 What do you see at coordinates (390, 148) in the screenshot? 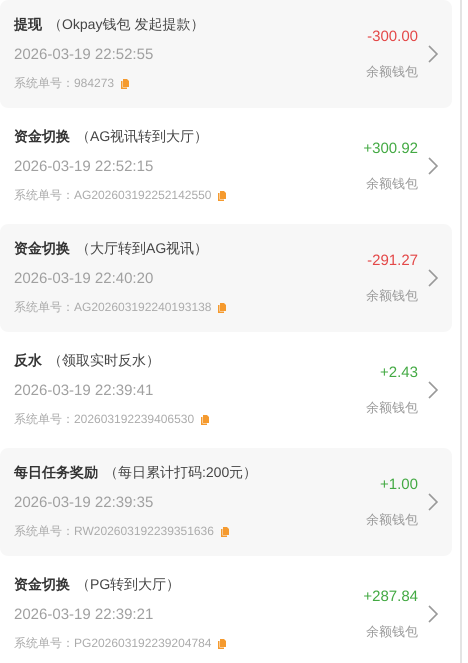
I see `amount: +300.92` at bounding box center [390, 148].